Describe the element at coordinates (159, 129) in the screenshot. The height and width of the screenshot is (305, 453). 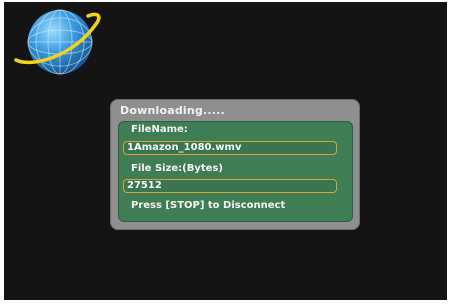
I see `filename-label: FileName:` at that location.